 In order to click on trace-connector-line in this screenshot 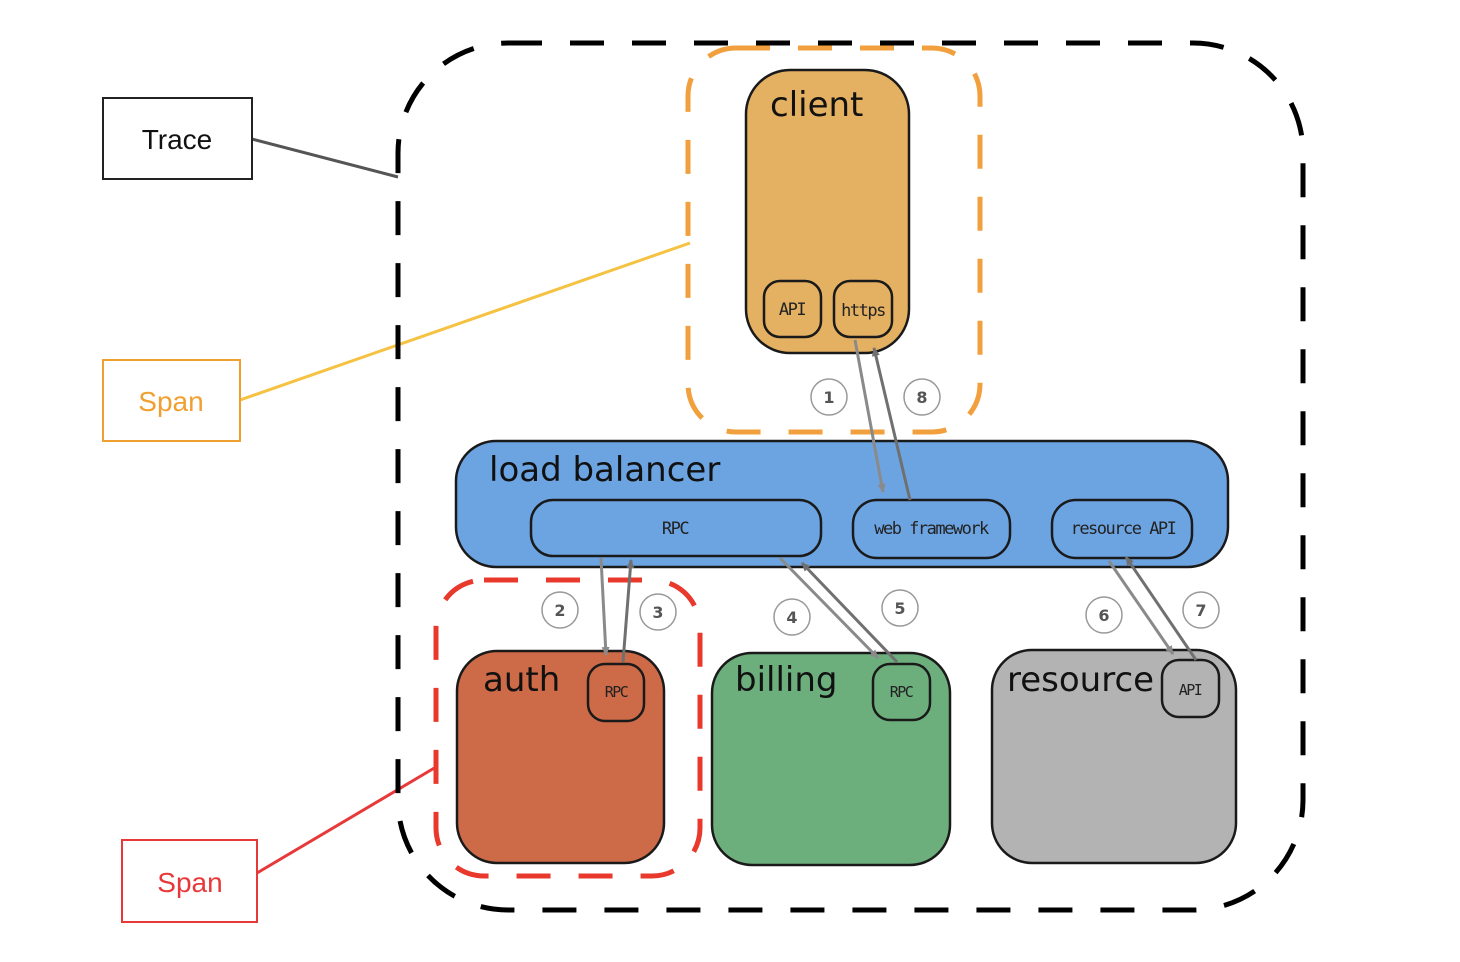, I will do `click(325, 158)`.